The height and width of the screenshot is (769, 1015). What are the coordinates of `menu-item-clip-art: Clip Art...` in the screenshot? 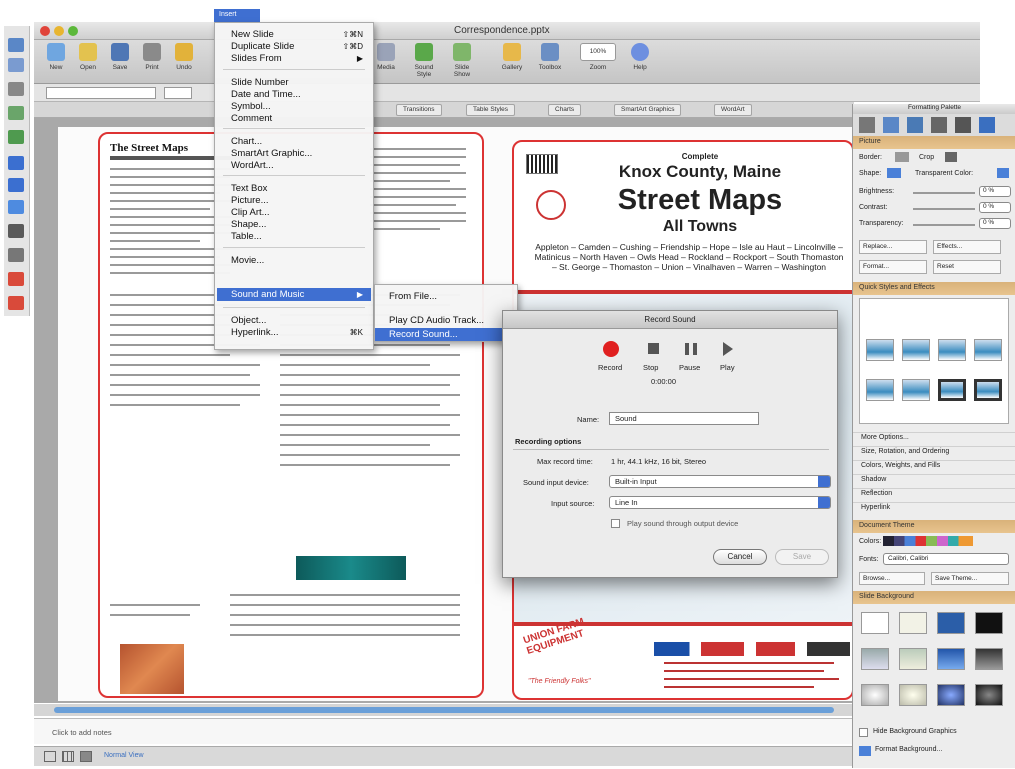 It's located at (250, 212).